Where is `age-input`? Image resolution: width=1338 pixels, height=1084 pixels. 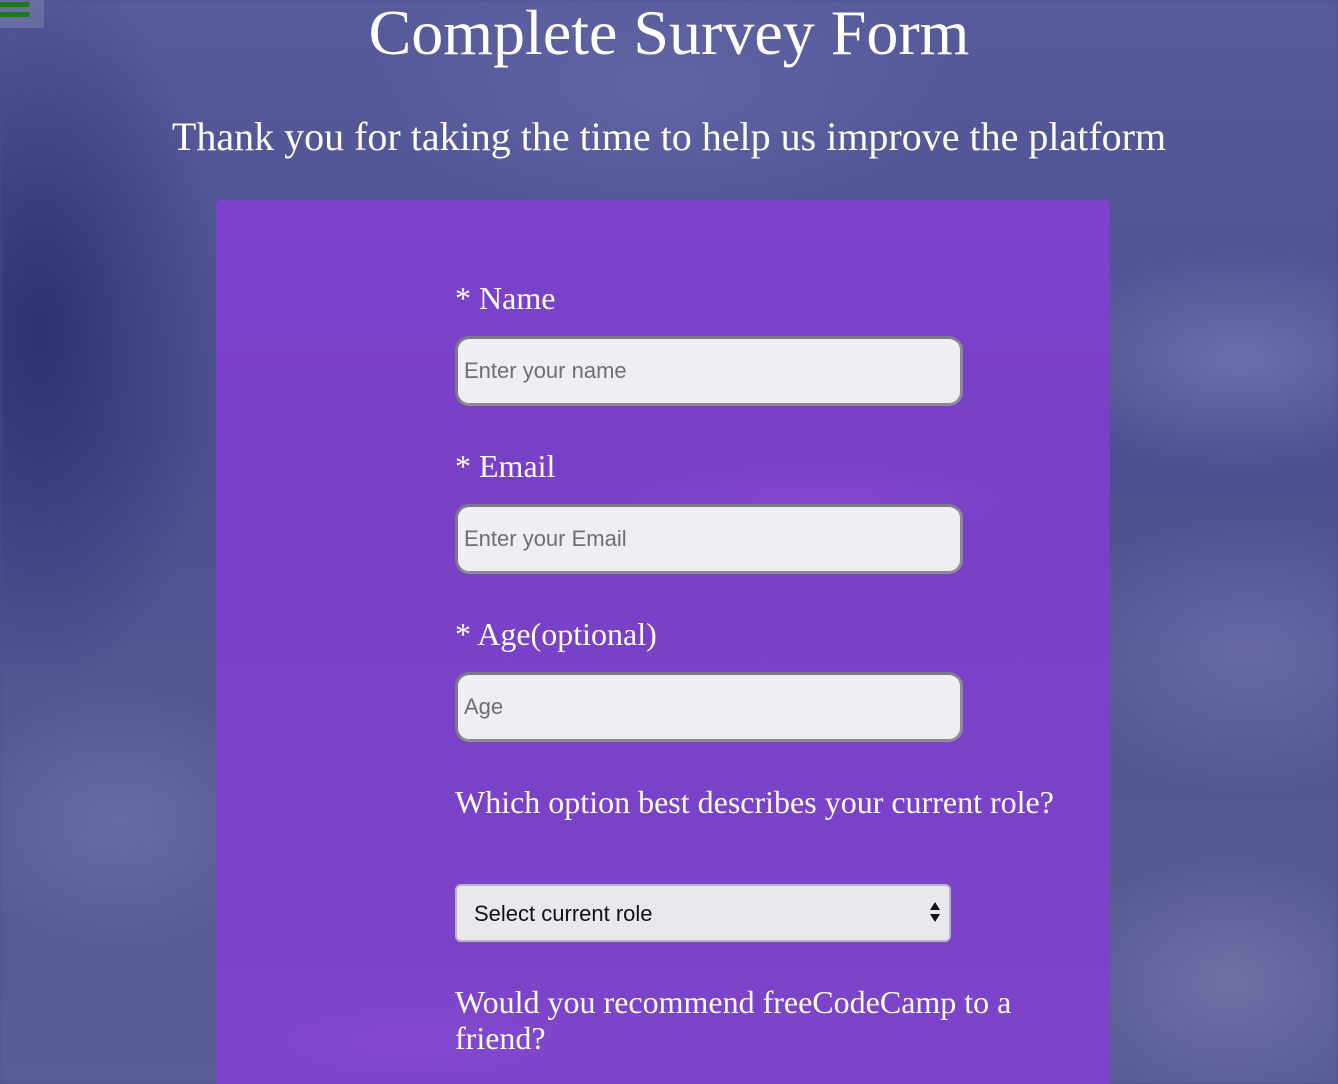 age-input is located at coordinates (709, 707).